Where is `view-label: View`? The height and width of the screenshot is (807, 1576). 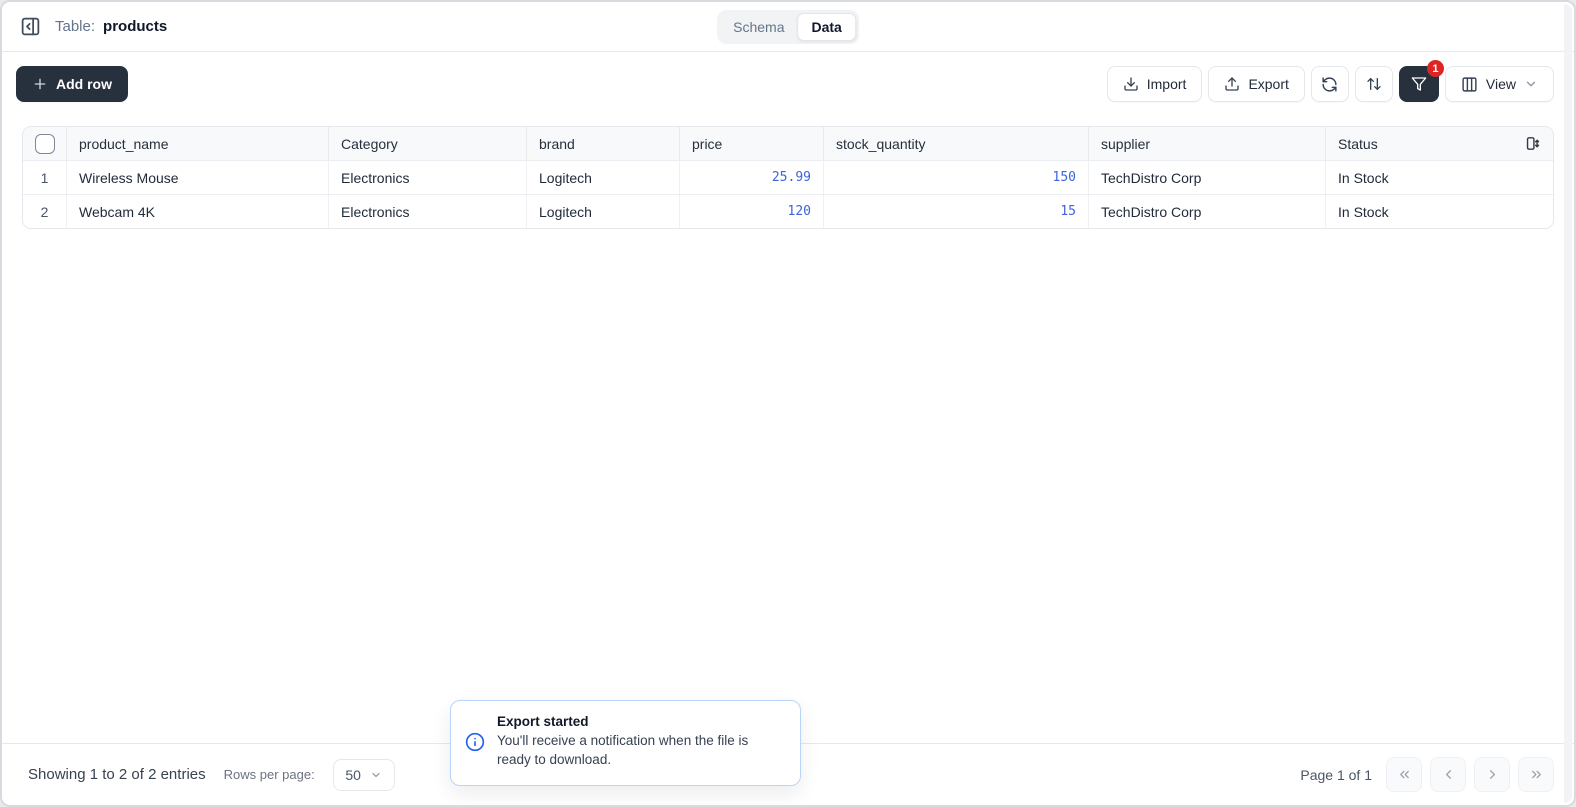
view-label: View is located at coordinates (1500, 84).